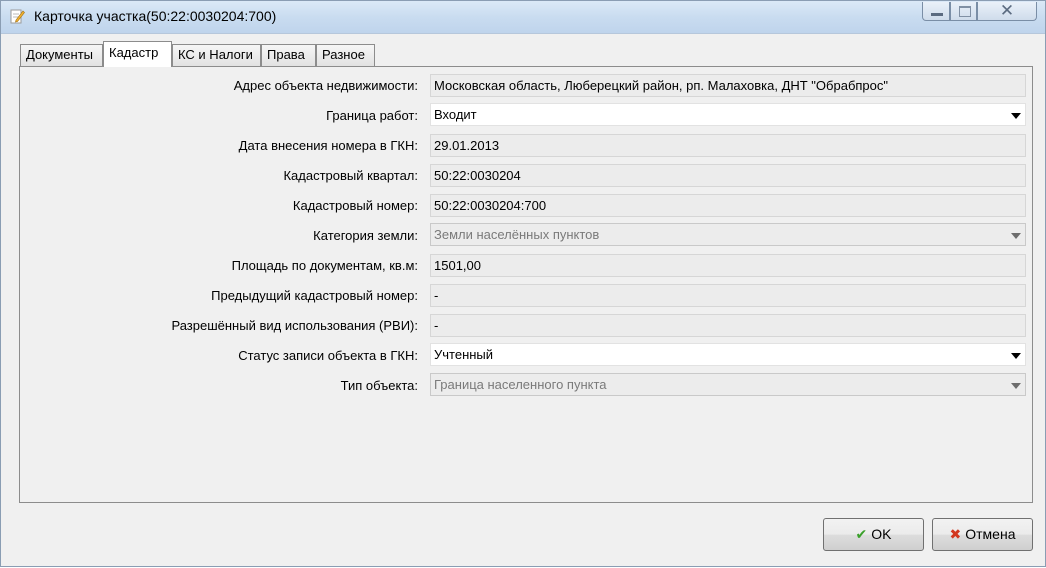 The width and height of the screenshot is (1046, 568). Describe the element at coordinates (963, 11) in the screenshot. I see `maximize-button` at that location.